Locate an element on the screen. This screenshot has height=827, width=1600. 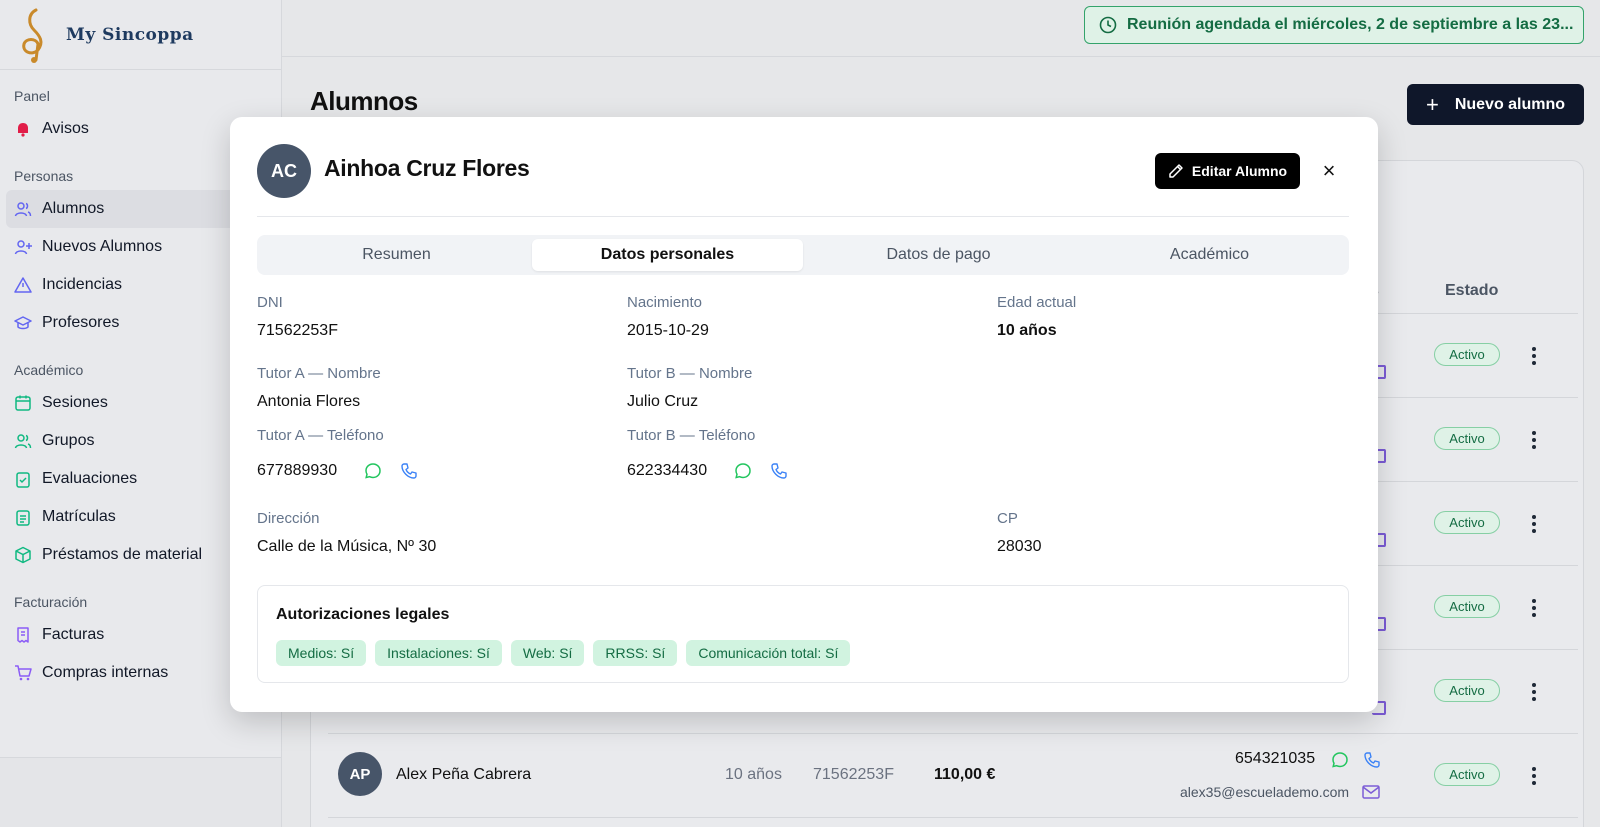
pencil-icon is located at coordinates (1176, 171).